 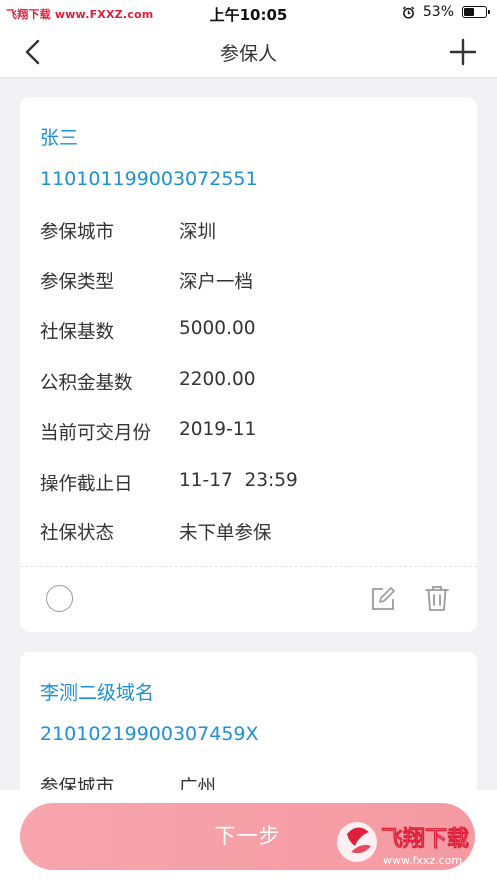 What do you see at coordinates (248, 13) in the screenshot?
I see `status-bar: 飞翔下载 www.FXXZ.com 上午10:05 53%` at bounding box center [248, 13].